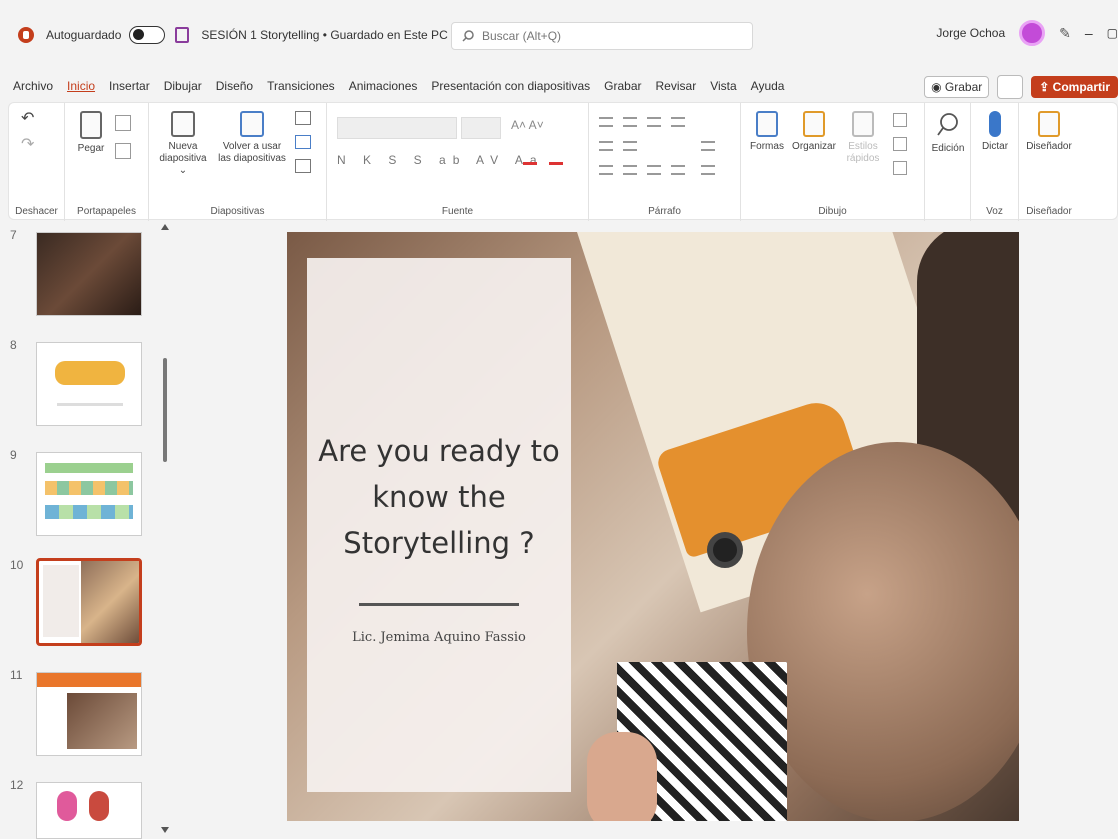 This screenshot has width=1118, height=839. I want to click on save-icon, so click(182, 35).